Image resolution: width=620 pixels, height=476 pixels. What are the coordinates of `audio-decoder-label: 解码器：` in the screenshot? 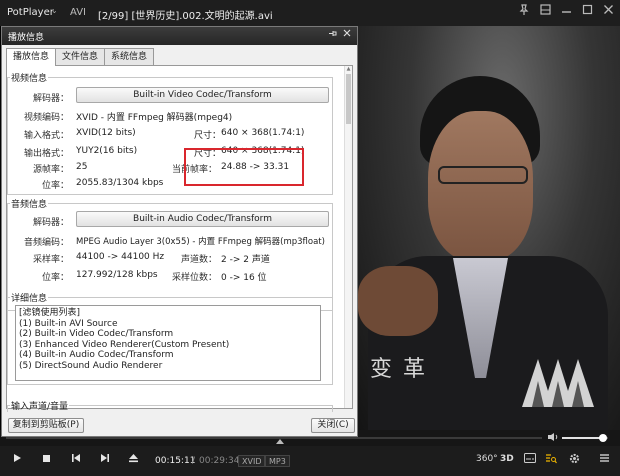 It's located at (50, 223).